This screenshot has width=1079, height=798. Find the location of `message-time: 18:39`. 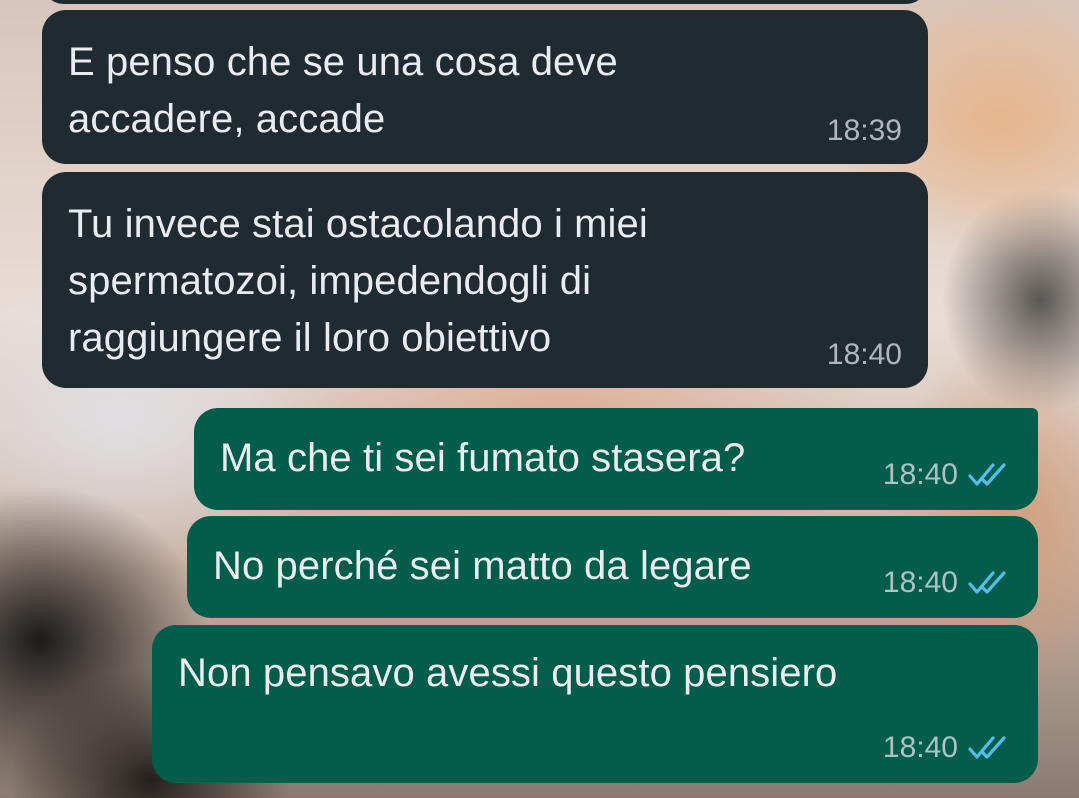

message-time: 18:39 is located at coordinates (864, 130).